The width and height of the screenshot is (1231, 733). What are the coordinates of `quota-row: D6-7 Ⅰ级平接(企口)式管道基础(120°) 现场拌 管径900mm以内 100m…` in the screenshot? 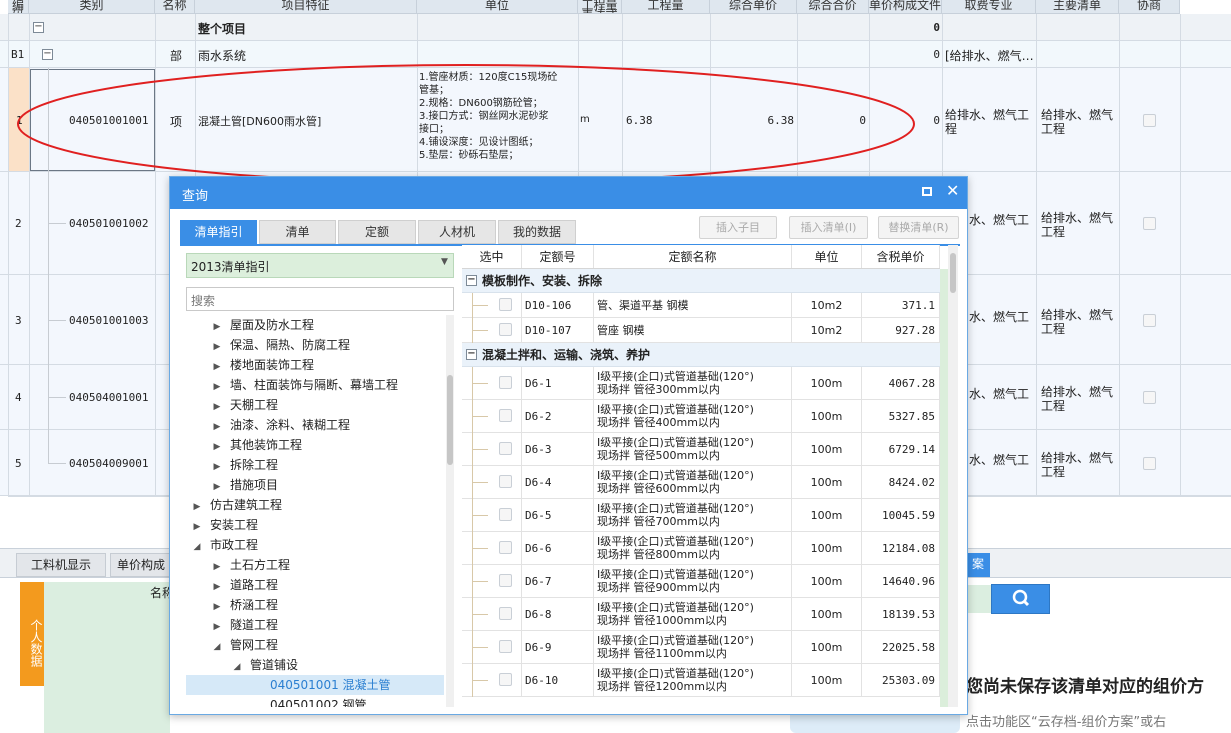 It's located at (701, 581).